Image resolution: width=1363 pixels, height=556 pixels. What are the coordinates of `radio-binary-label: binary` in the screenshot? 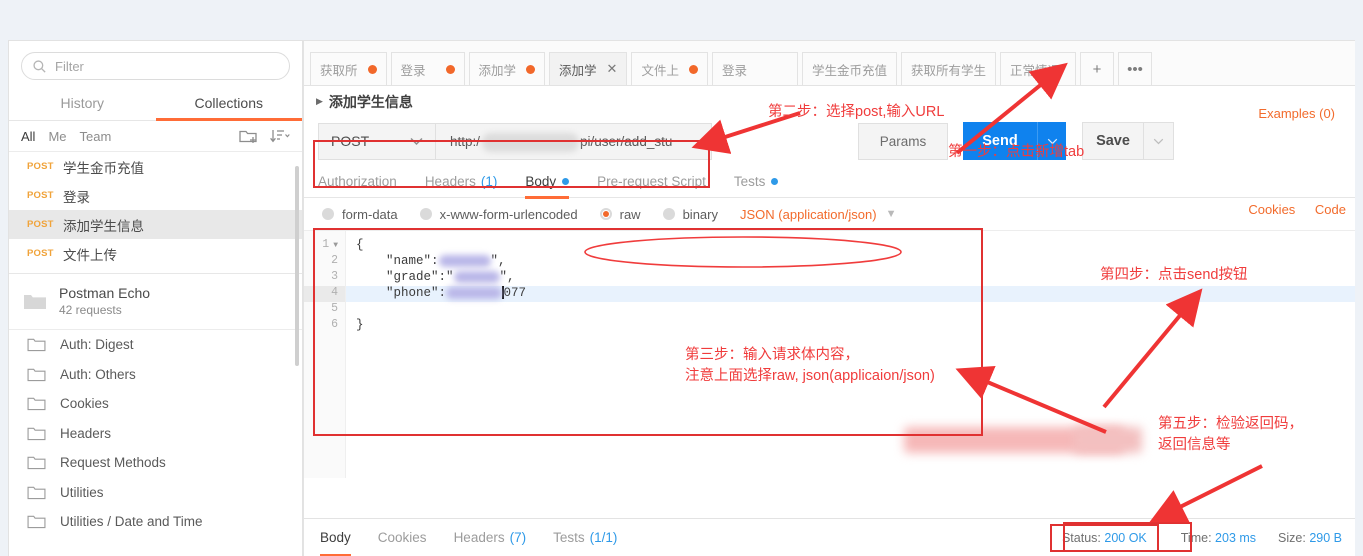 It's located at (700, 214).